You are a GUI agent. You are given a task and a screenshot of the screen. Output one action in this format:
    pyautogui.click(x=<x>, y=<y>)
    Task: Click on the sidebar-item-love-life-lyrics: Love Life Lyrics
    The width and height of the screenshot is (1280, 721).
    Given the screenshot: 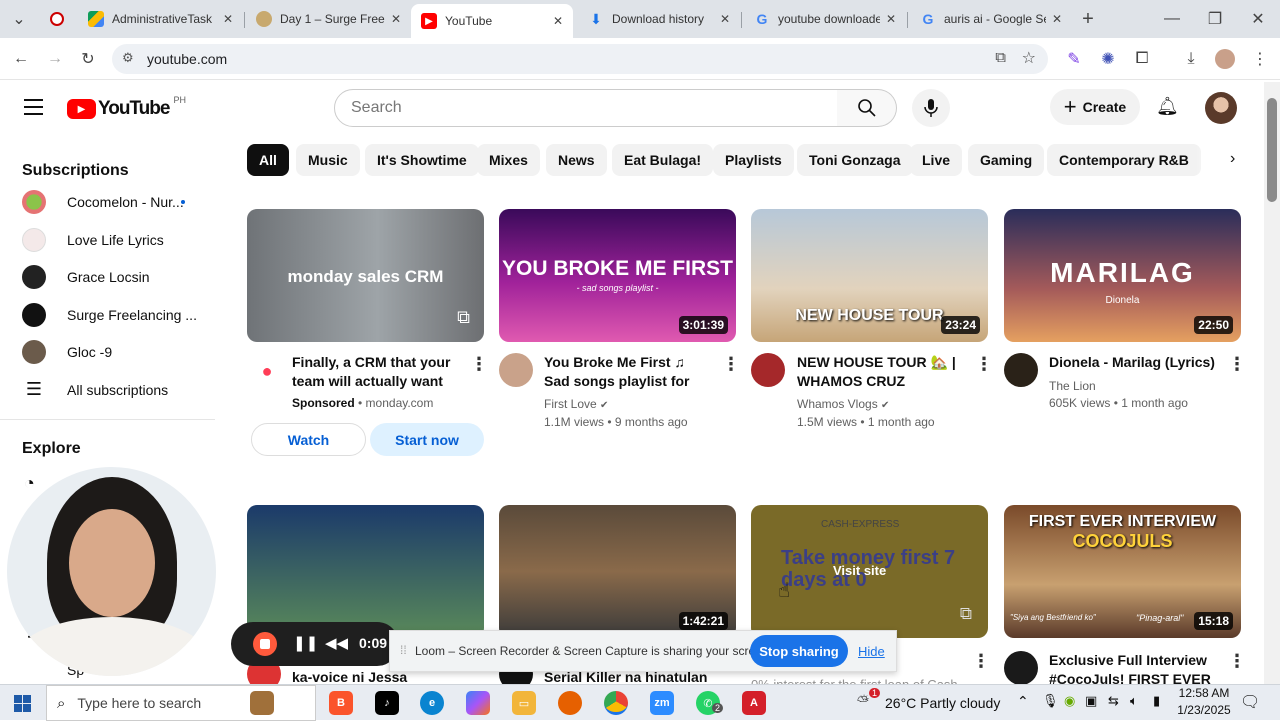 What is the action you would take?
    pyautogui.click(x=107, y=240)
    